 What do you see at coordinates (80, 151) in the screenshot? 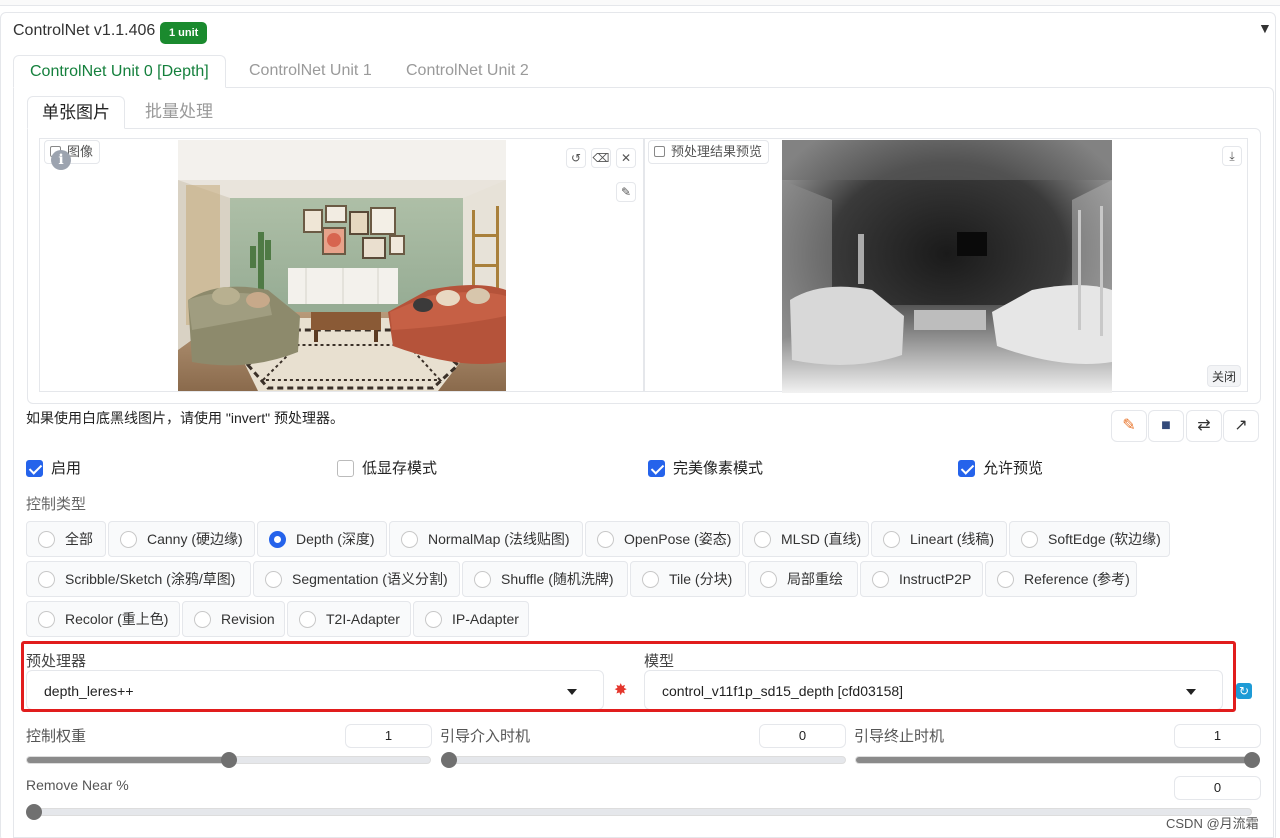
I see `input-image-label-text: 图像` at bounding box center [80, 151].